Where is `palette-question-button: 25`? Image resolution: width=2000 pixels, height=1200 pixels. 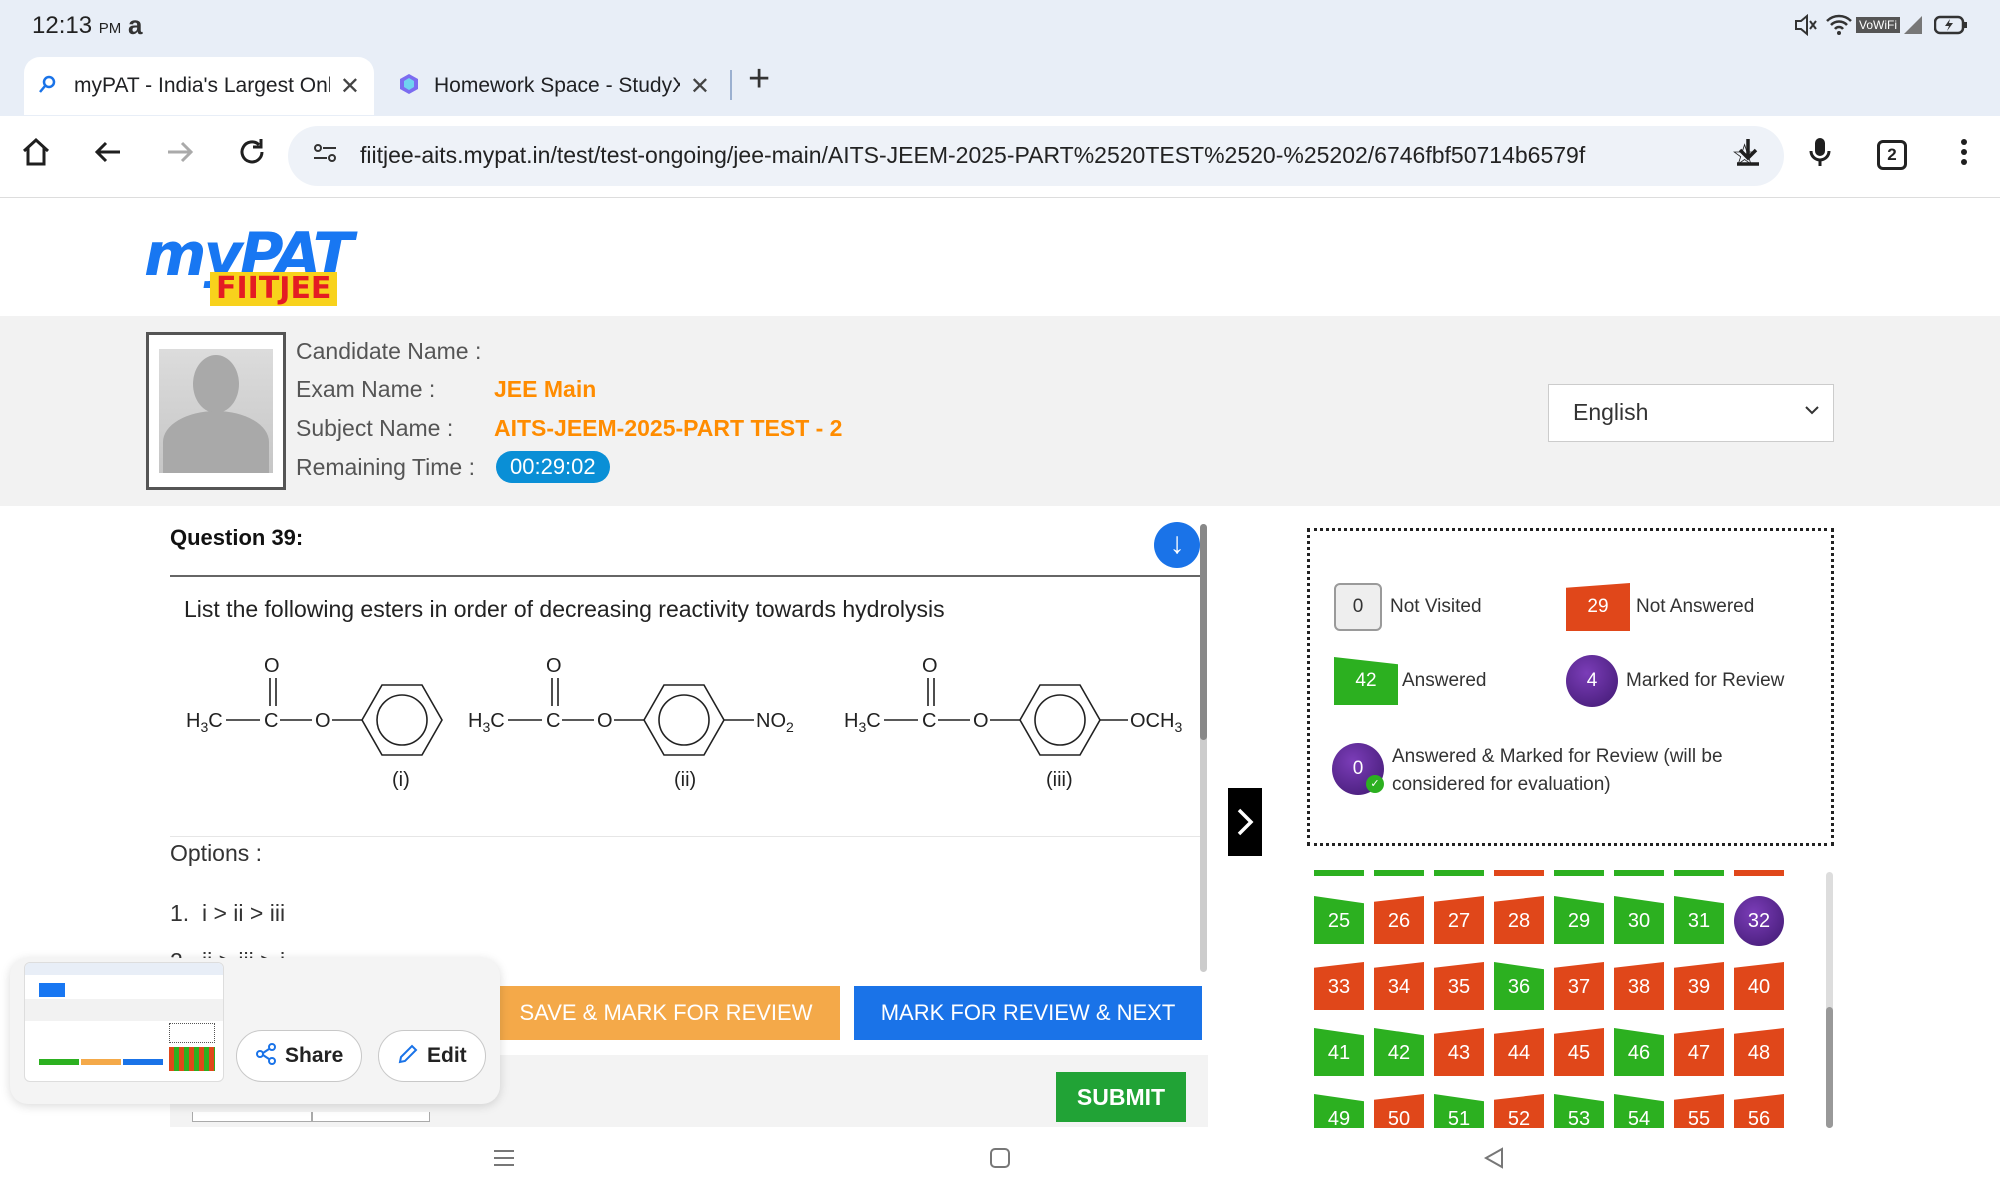 palette-question-button: 25 is located at coordinates (1339, 920).